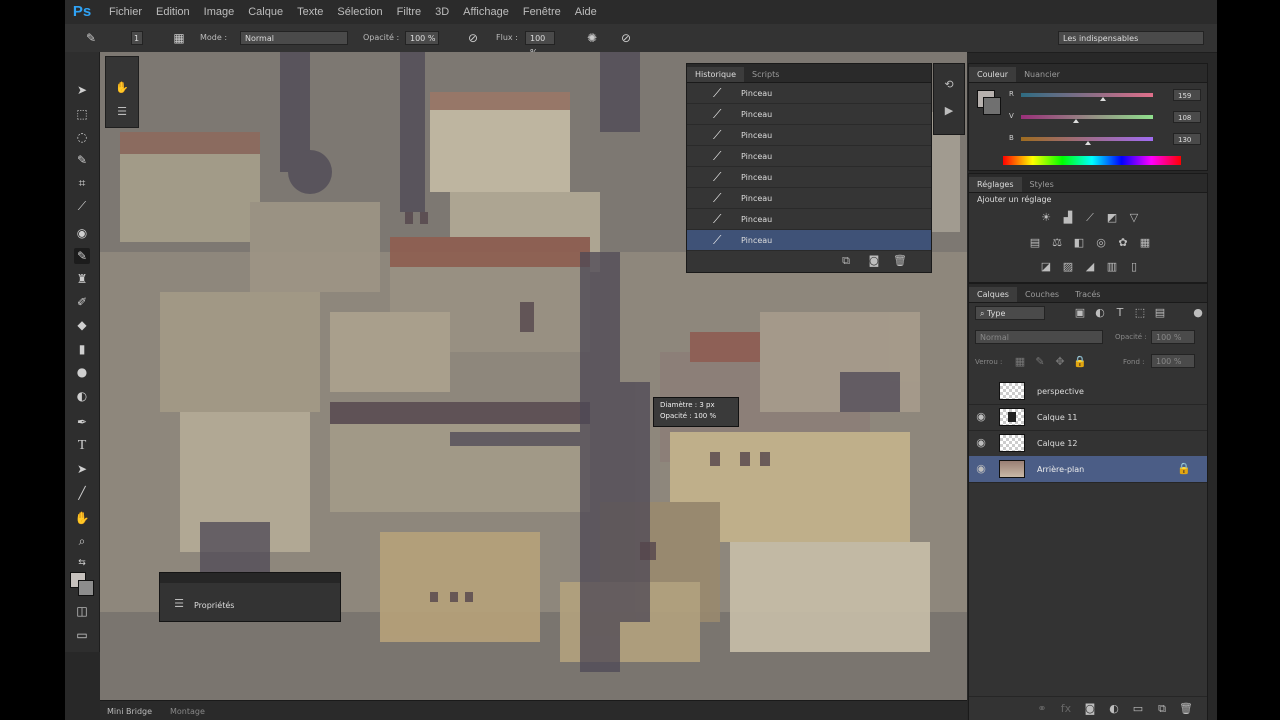  Describe the element at coordinates (1066, 709) in the screenshot. I see `layer-style-icon: fx` at that location.